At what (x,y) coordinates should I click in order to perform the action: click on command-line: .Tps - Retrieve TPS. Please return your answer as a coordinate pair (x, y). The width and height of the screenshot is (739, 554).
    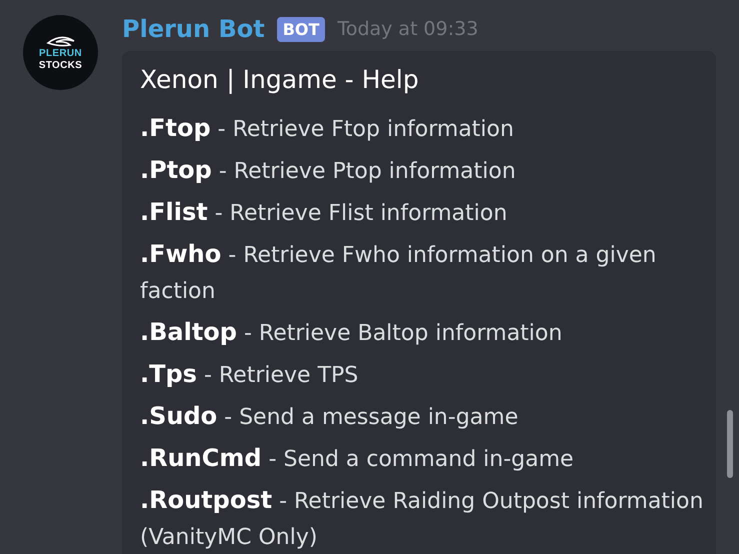
    Looking at the image, I should click on (250, 374).